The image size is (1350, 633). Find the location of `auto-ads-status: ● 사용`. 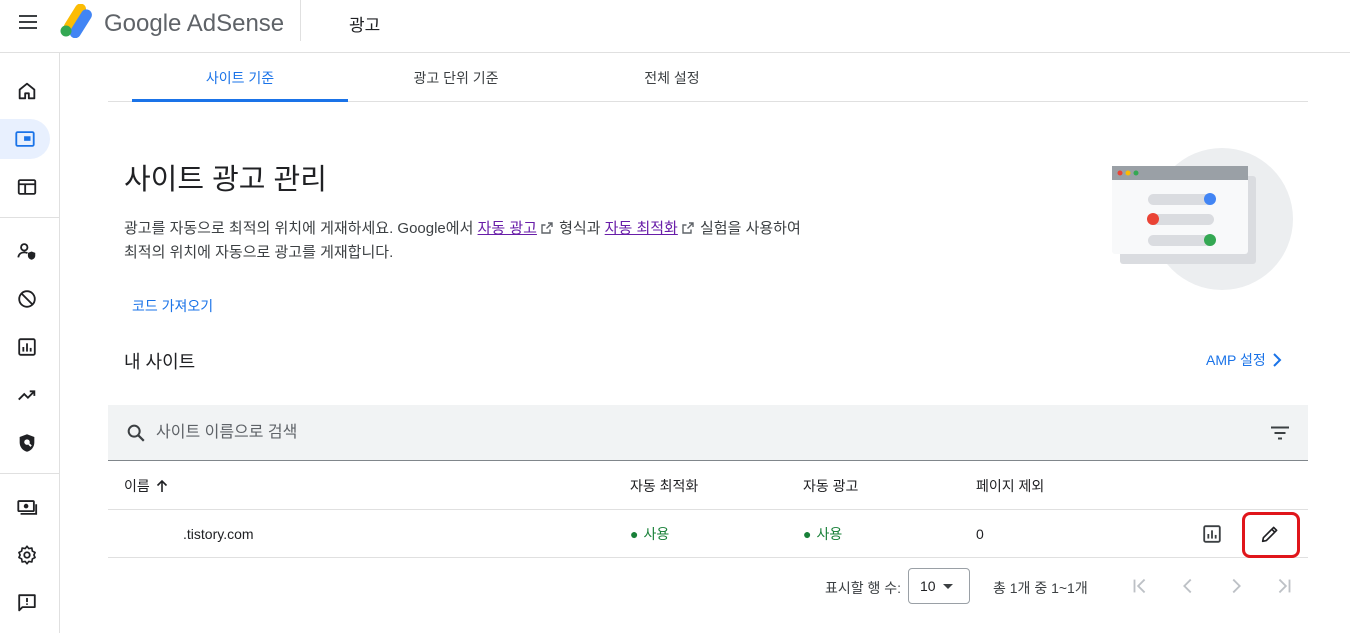

auto-ads-status: ● 사용 is located at coordinates (822, 534).